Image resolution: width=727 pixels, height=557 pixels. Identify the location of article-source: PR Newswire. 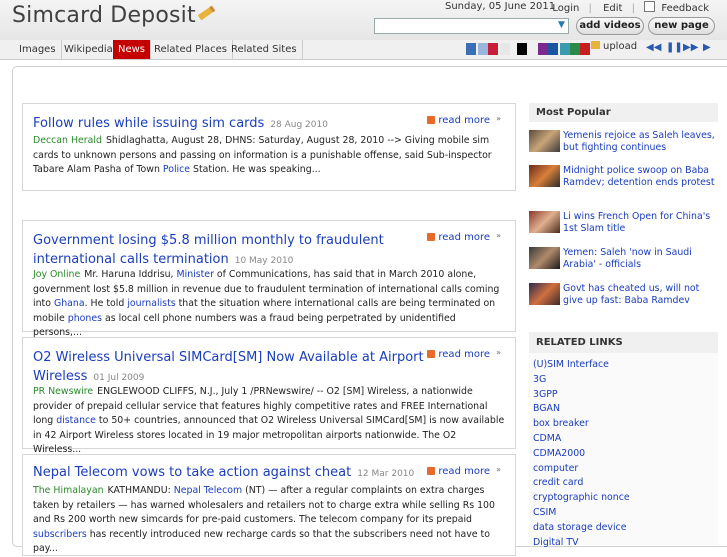
(63, 391).